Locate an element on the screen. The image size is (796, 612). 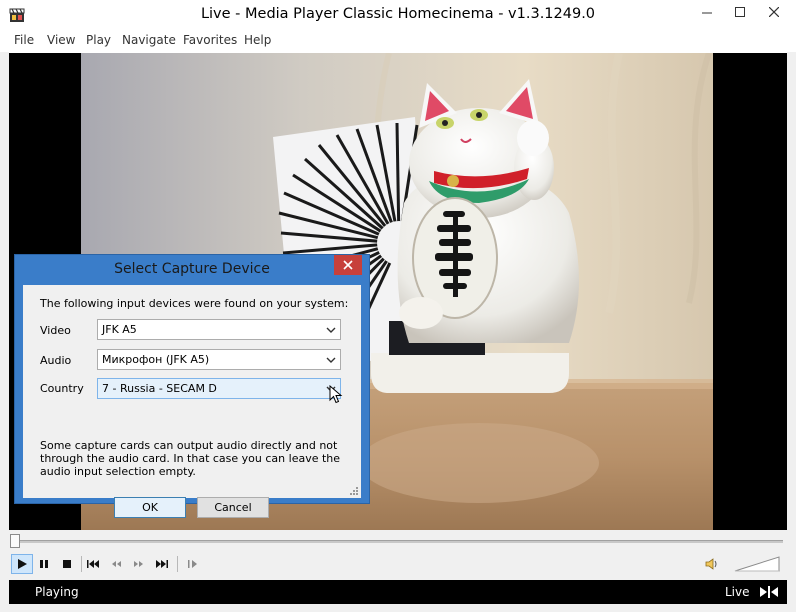
minimize-icon is located at coordinates (707, 13).